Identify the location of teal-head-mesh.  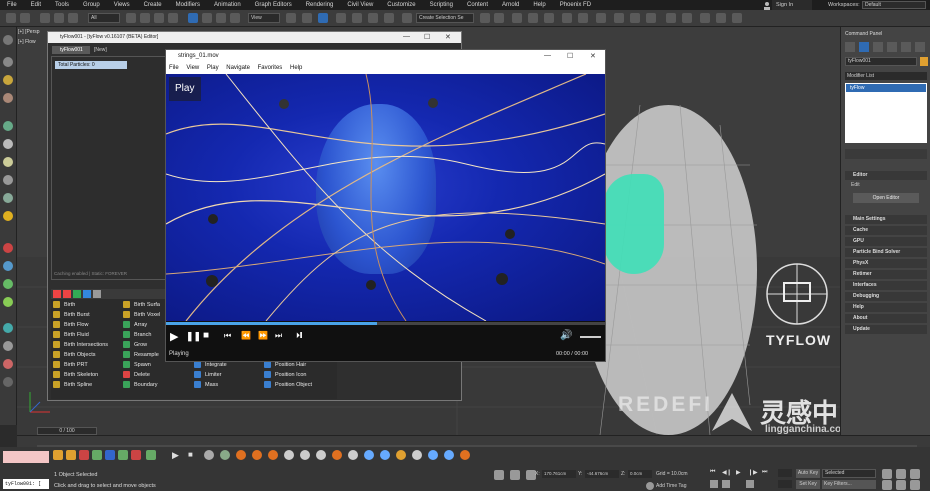
(634, 224).